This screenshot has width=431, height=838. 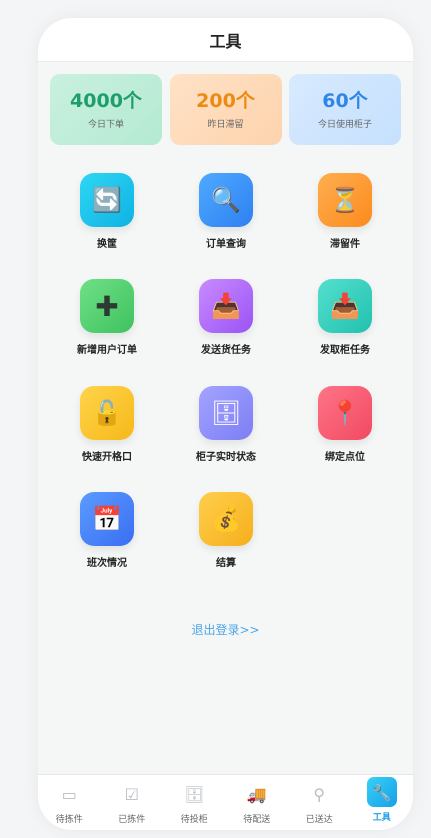 What do you see at coordinates (107, 306) in the screenshot?
I see `plus-icon: ✚` at bounding box center [107, 306].